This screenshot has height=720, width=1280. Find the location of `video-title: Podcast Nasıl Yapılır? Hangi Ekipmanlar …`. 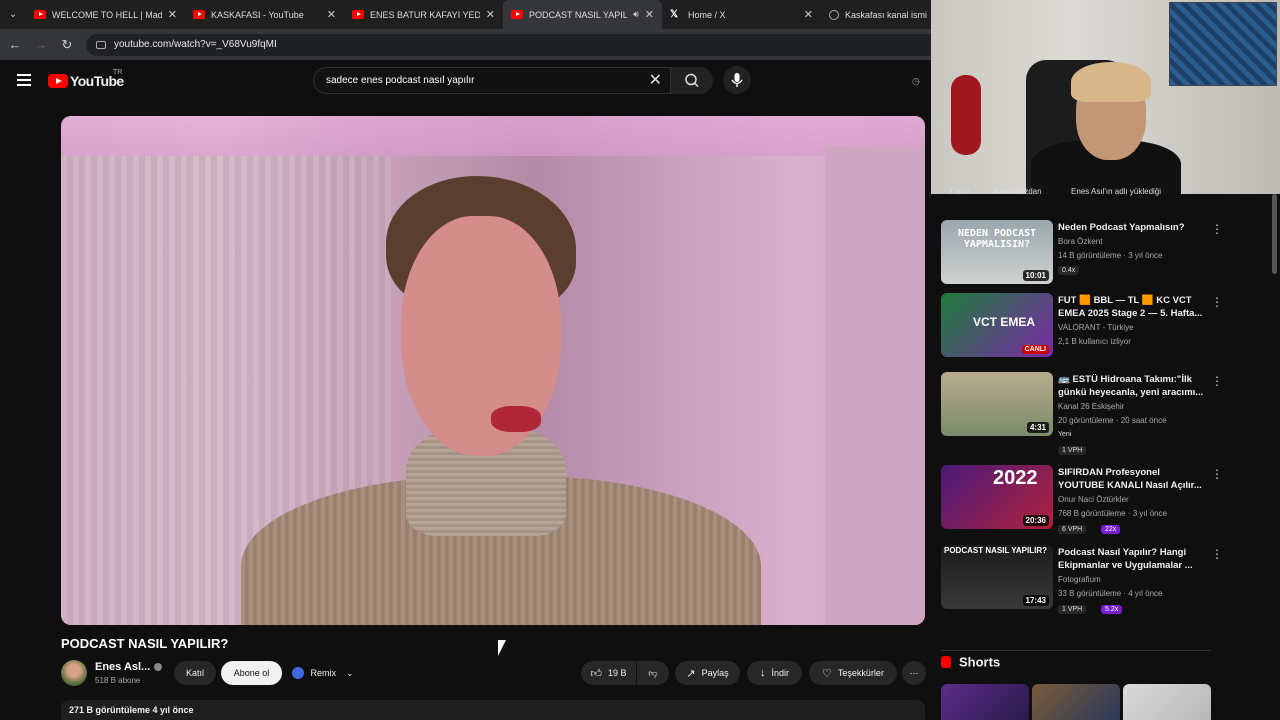

video-title: Podcast Nasıl Yapılır? Hangi Ekipmanlar … is located at coordinates (1133, 559).